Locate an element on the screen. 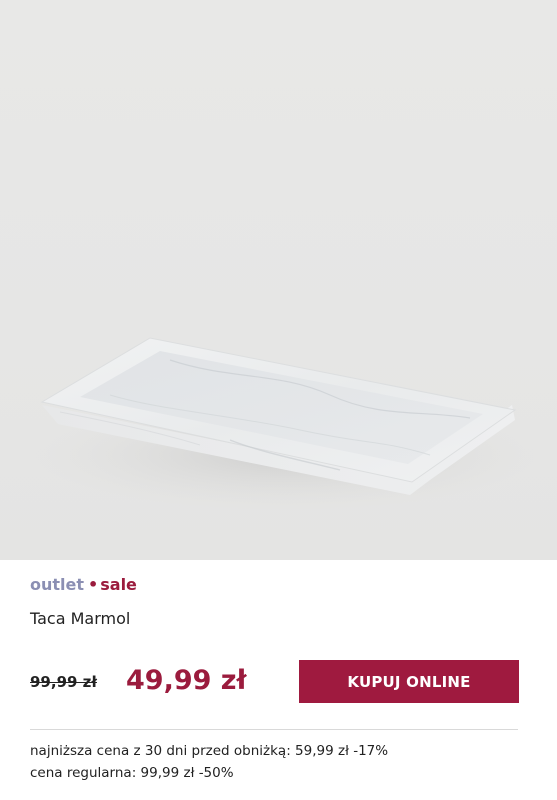 The width and height of the screenshot is (557, 800). outlet-tag: outlet is located at coordinates (57, 584).